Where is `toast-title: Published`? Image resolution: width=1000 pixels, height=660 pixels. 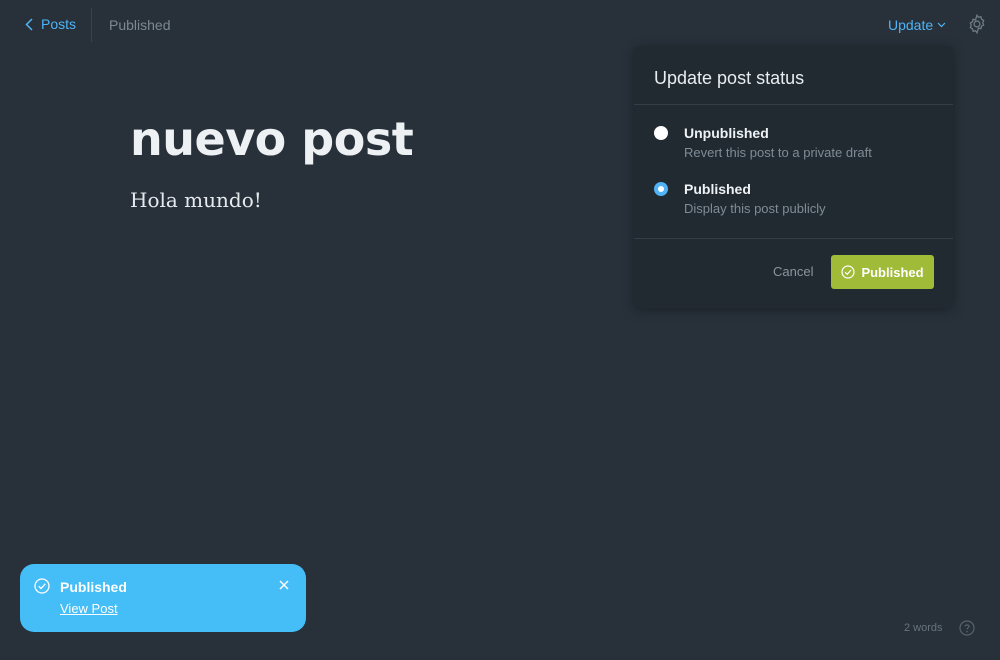
toast-title: Published is located at coordinates (93, 587).